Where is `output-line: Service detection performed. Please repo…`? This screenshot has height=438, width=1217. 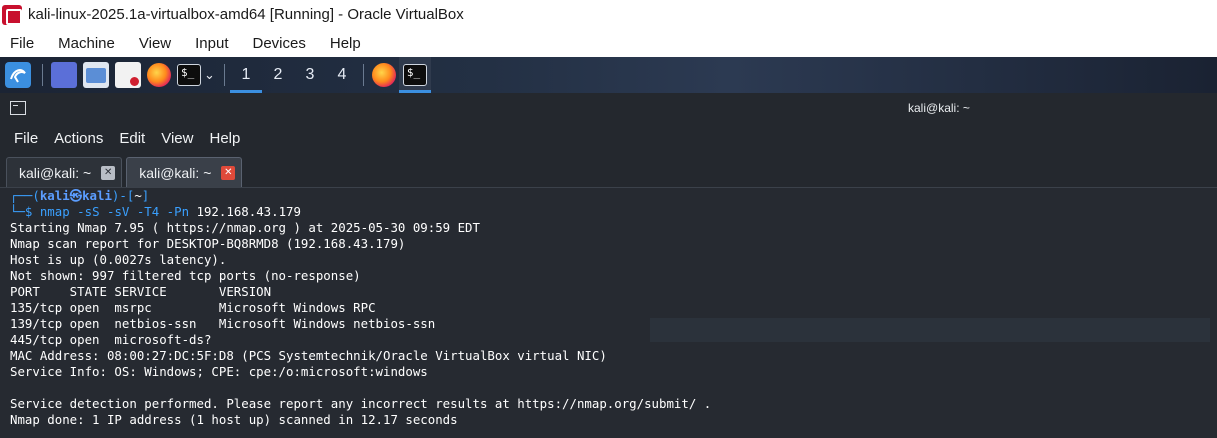
output-line: Service detection performed. Please repo… is located at coordinates (361, 403).